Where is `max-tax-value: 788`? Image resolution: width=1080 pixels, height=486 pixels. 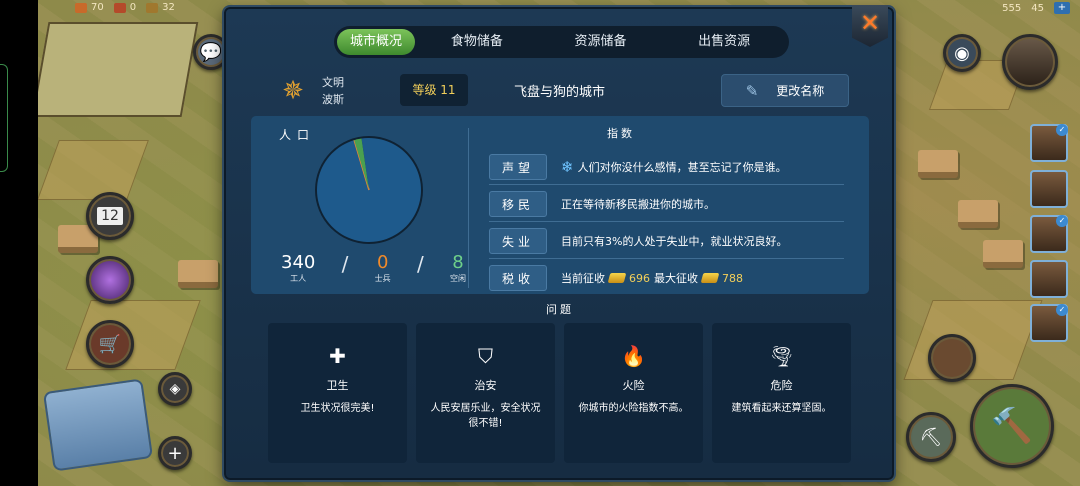 max-tax-value: 788 is located at coordinates (732, 278).